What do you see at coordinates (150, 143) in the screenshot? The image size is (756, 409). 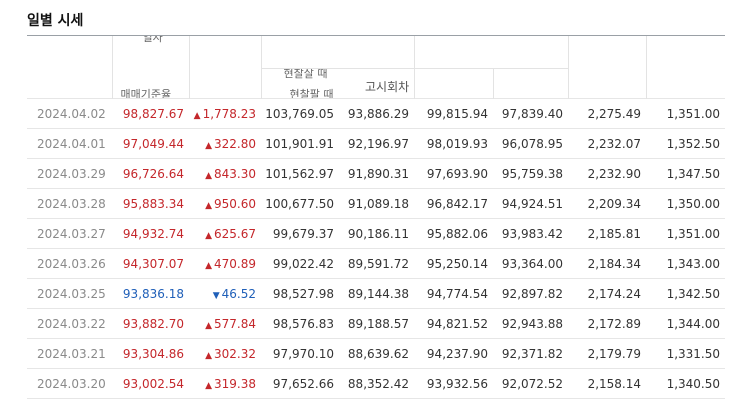 I see `close-cell: 97,049.44` at bounding box center [150, 143].